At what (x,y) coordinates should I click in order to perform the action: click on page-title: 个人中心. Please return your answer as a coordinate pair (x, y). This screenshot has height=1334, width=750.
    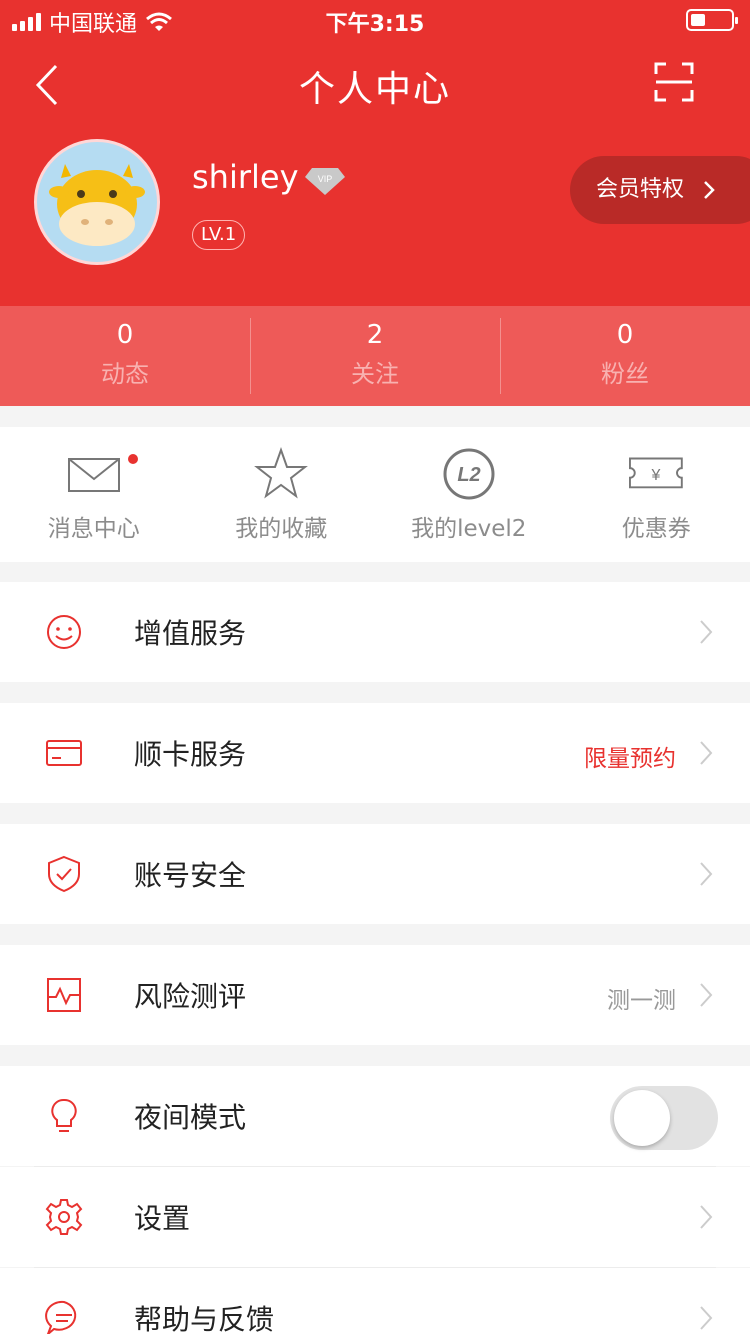
    Looking at the image, I should click on (374, 89).